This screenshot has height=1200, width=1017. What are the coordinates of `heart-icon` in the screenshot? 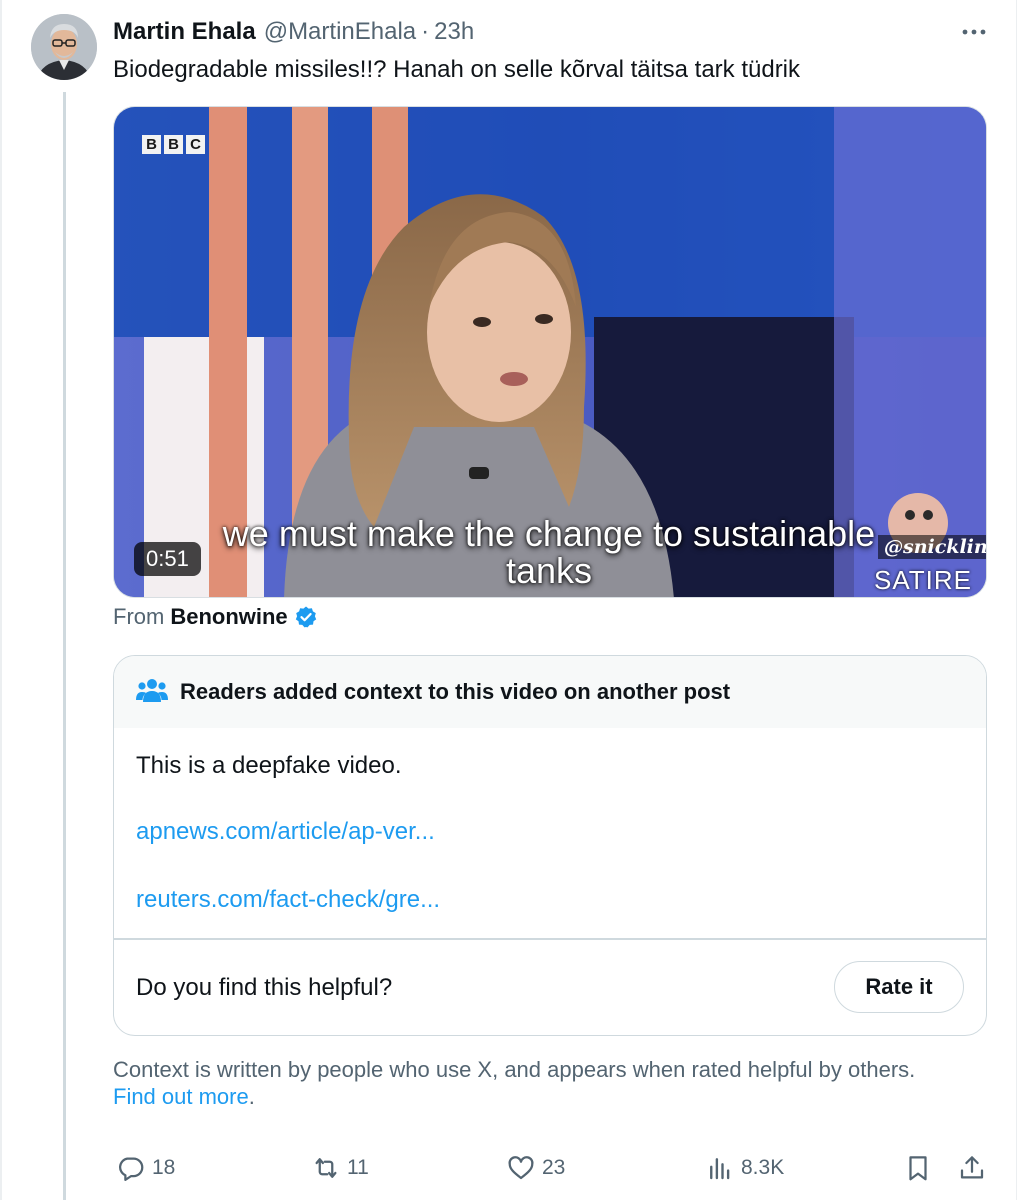 It's located at (521, 1168).